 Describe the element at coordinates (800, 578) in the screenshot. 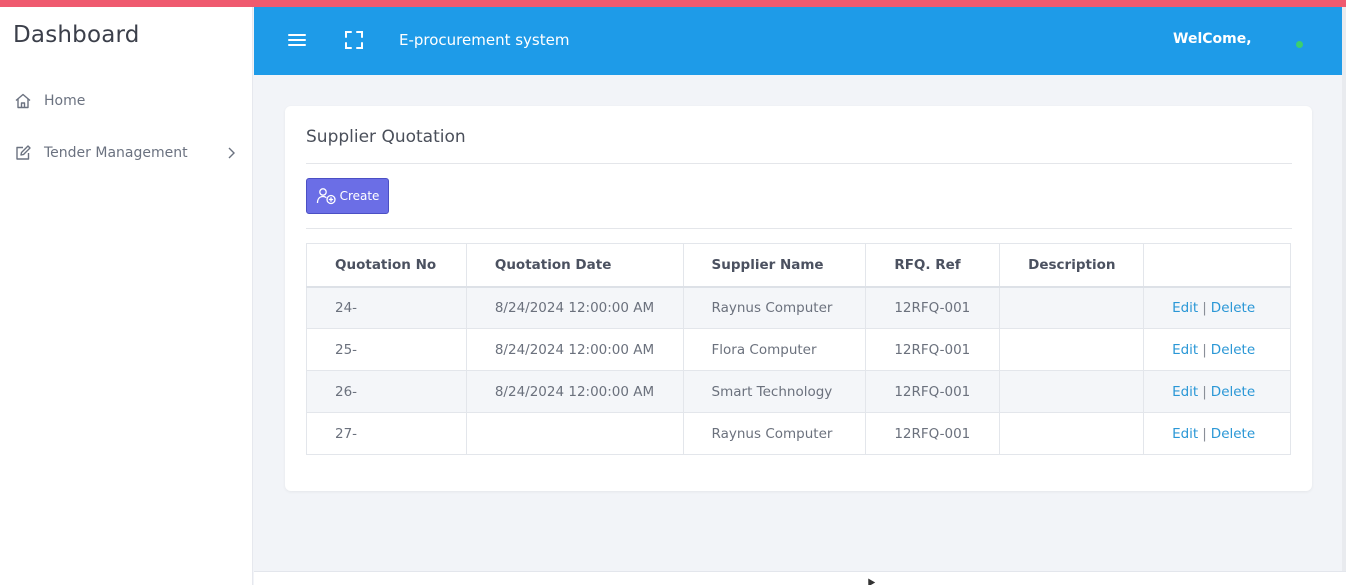

I see `footer` at that location.